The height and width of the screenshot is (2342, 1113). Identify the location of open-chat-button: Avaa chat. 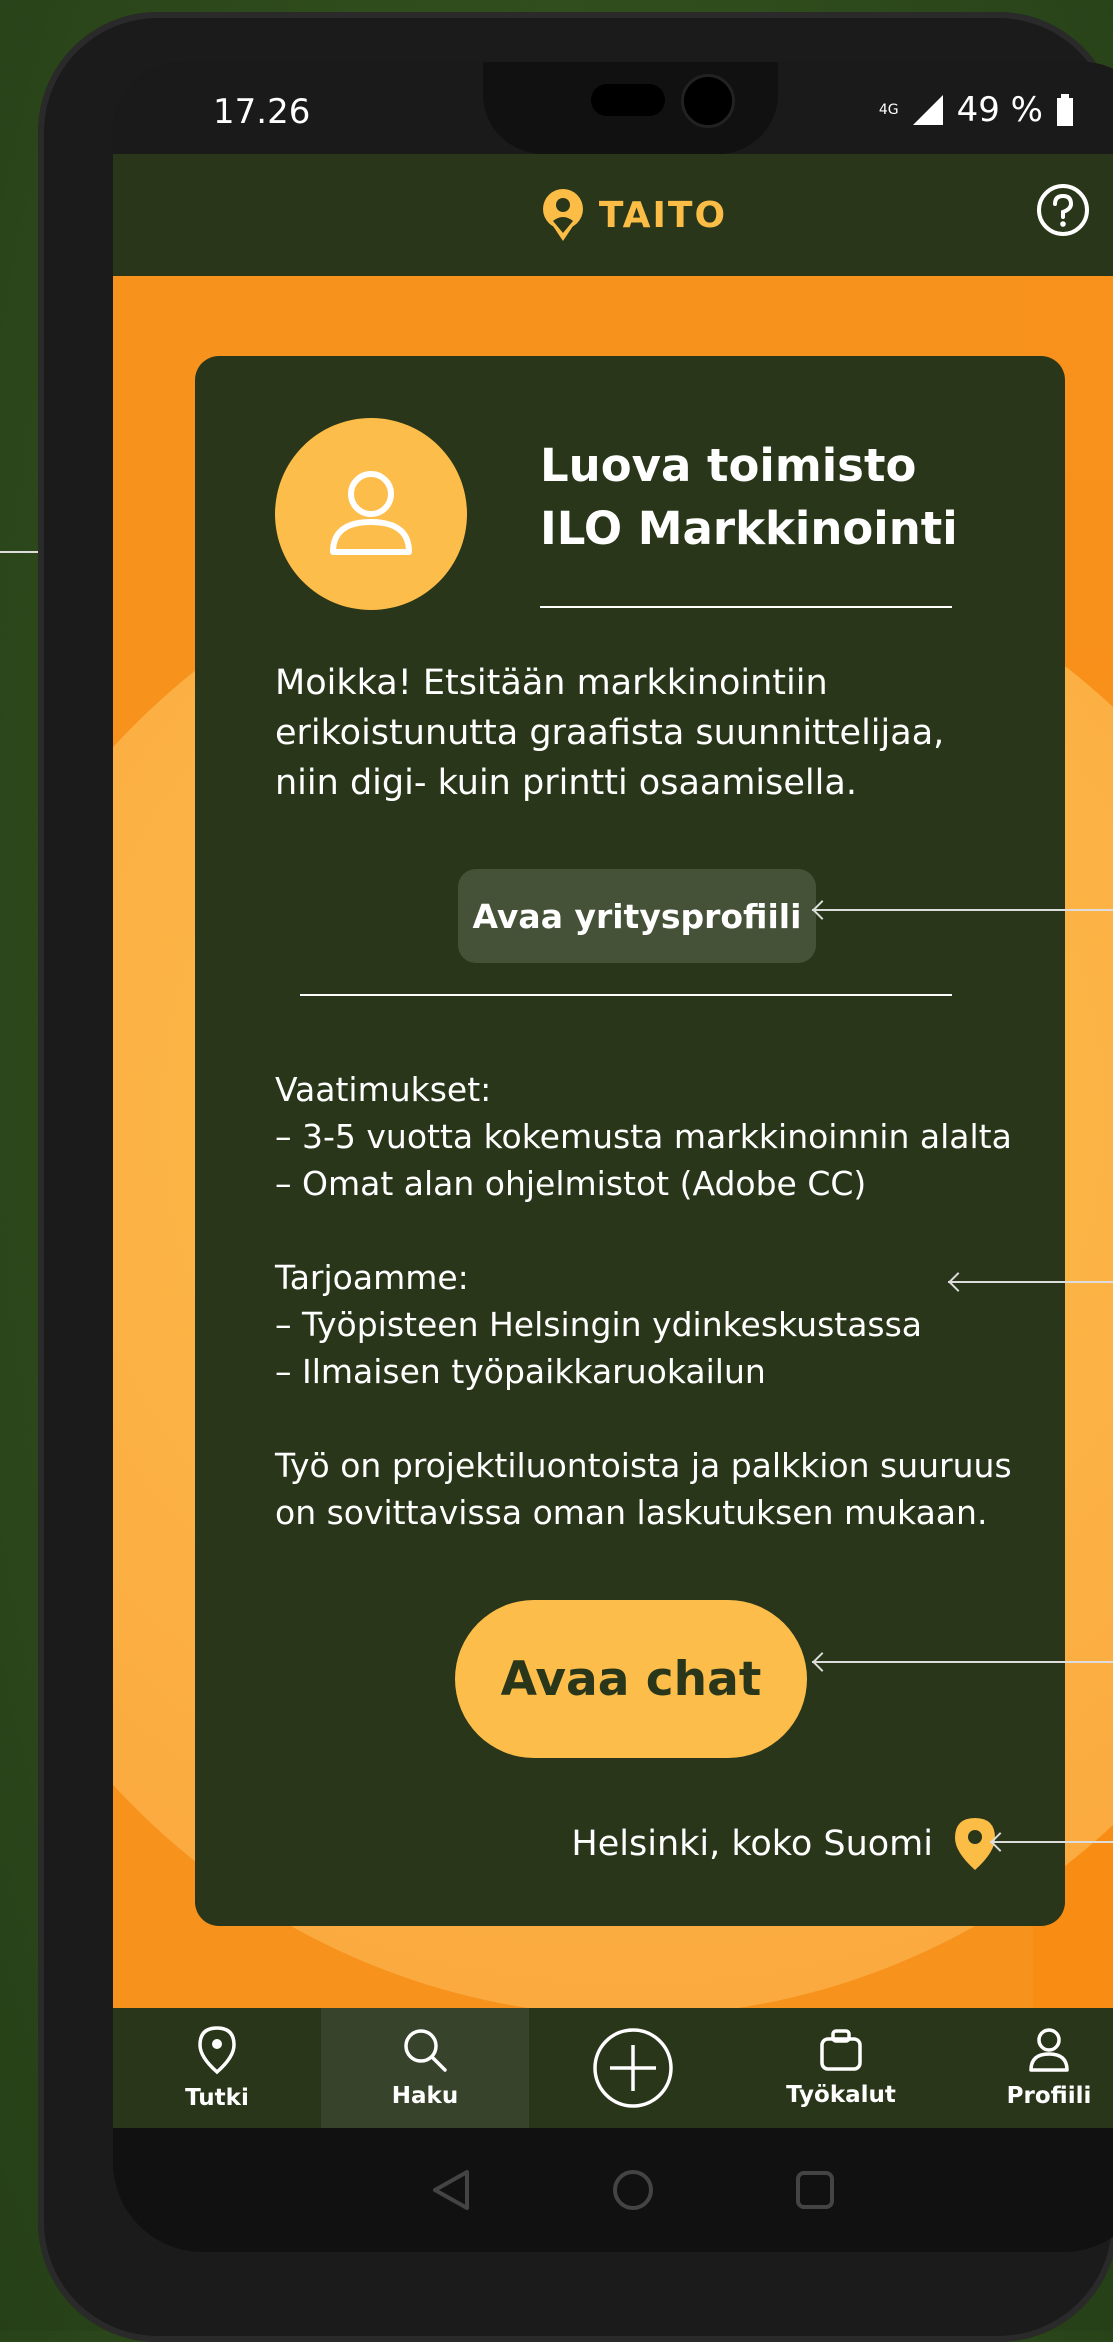
(631, 1679).